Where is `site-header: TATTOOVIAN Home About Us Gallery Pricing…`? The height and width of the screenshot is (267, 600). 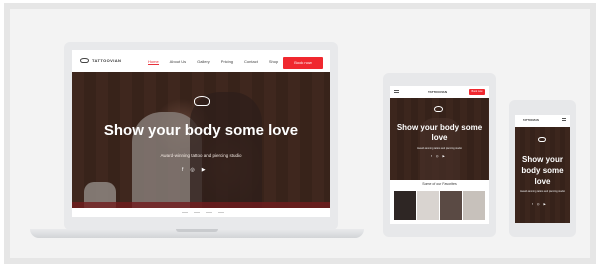 site-header: TATTOOVIAN Home About Us Gallery Pricing… is located at coordinates (201, 61).